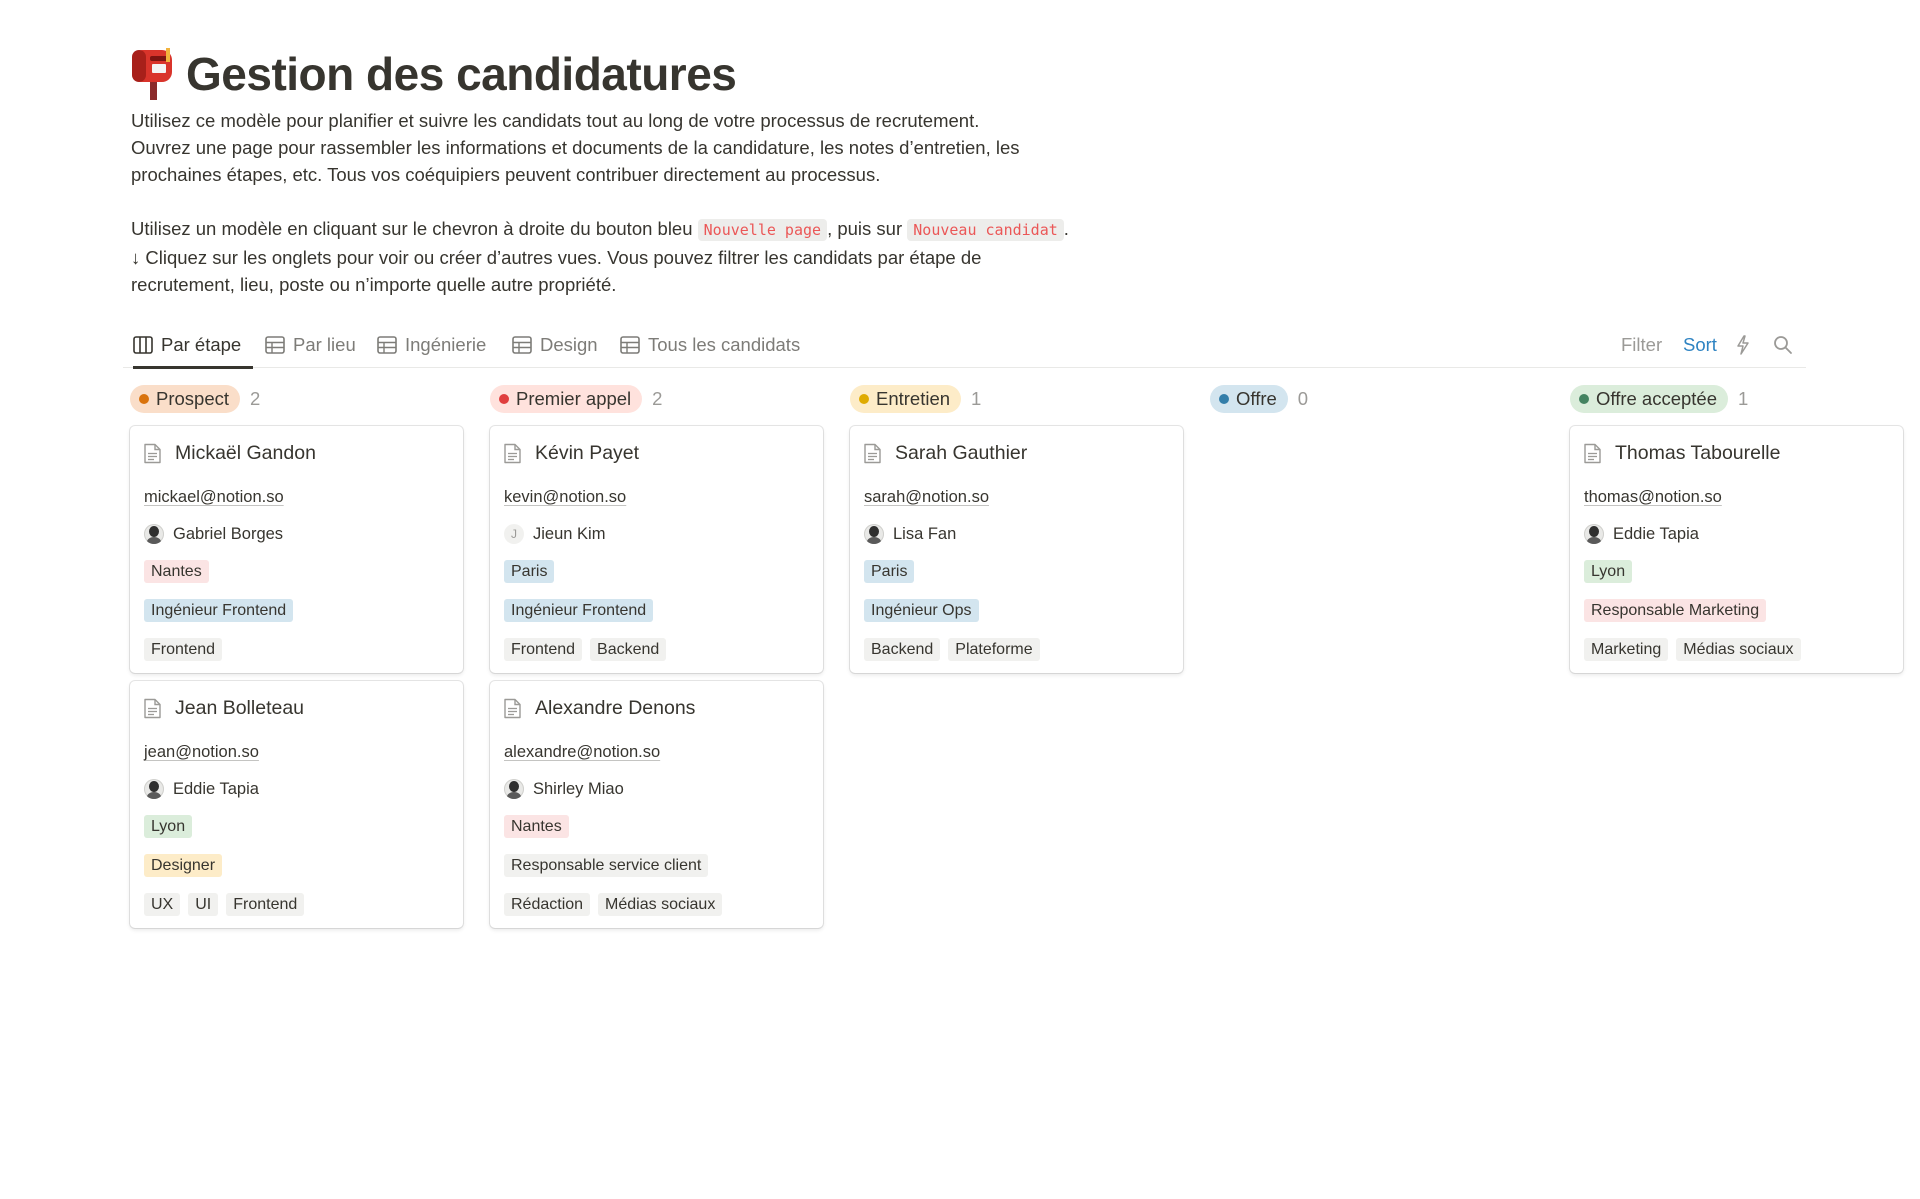  I want to click on page-title-row: Gestion des candidatures, so click(433, 74).